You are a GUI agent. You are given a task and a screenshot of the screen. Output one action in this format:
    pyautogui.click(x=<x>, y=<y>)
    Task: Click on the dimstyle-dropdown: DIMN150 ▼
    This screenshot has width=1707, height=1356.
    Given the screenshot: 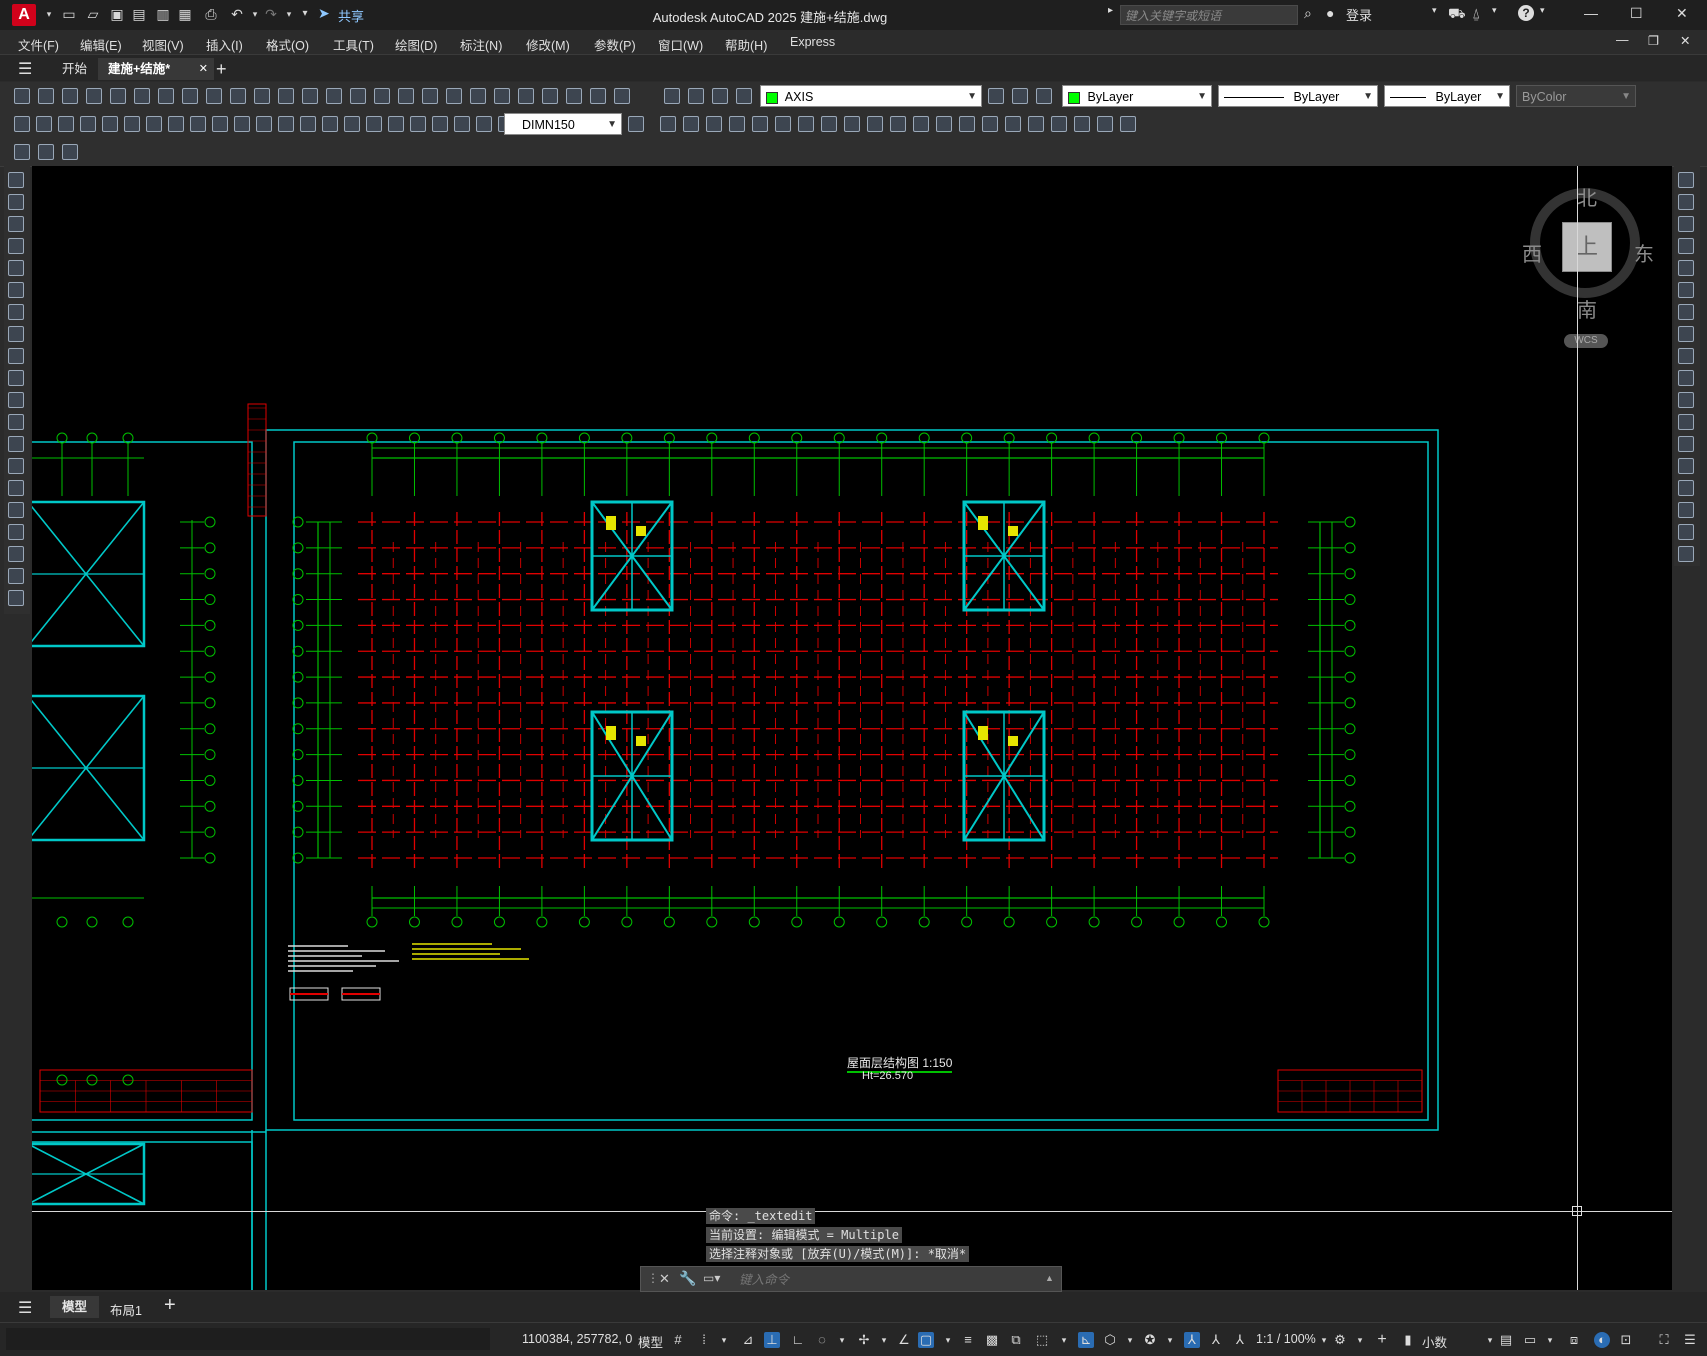 What is the action you would take?
    pyautogui.click(x=563, y=124)
    